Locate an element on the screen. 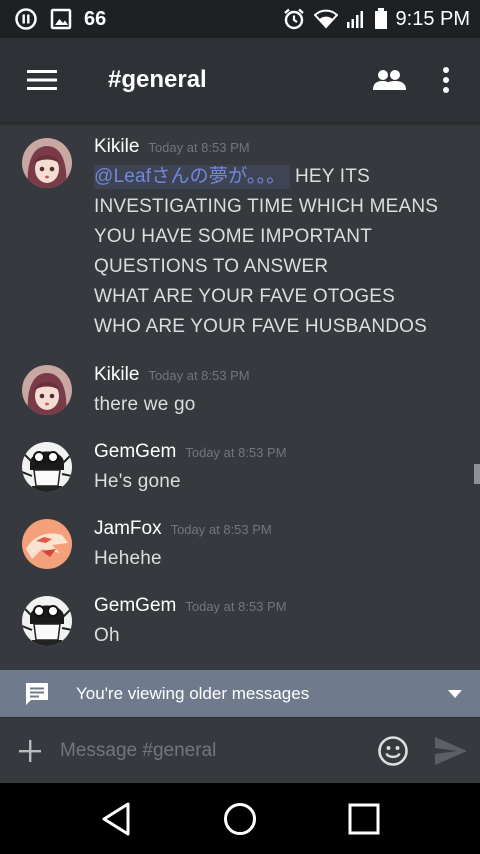  author-name: JamFox is located at coordinates (128, 529).